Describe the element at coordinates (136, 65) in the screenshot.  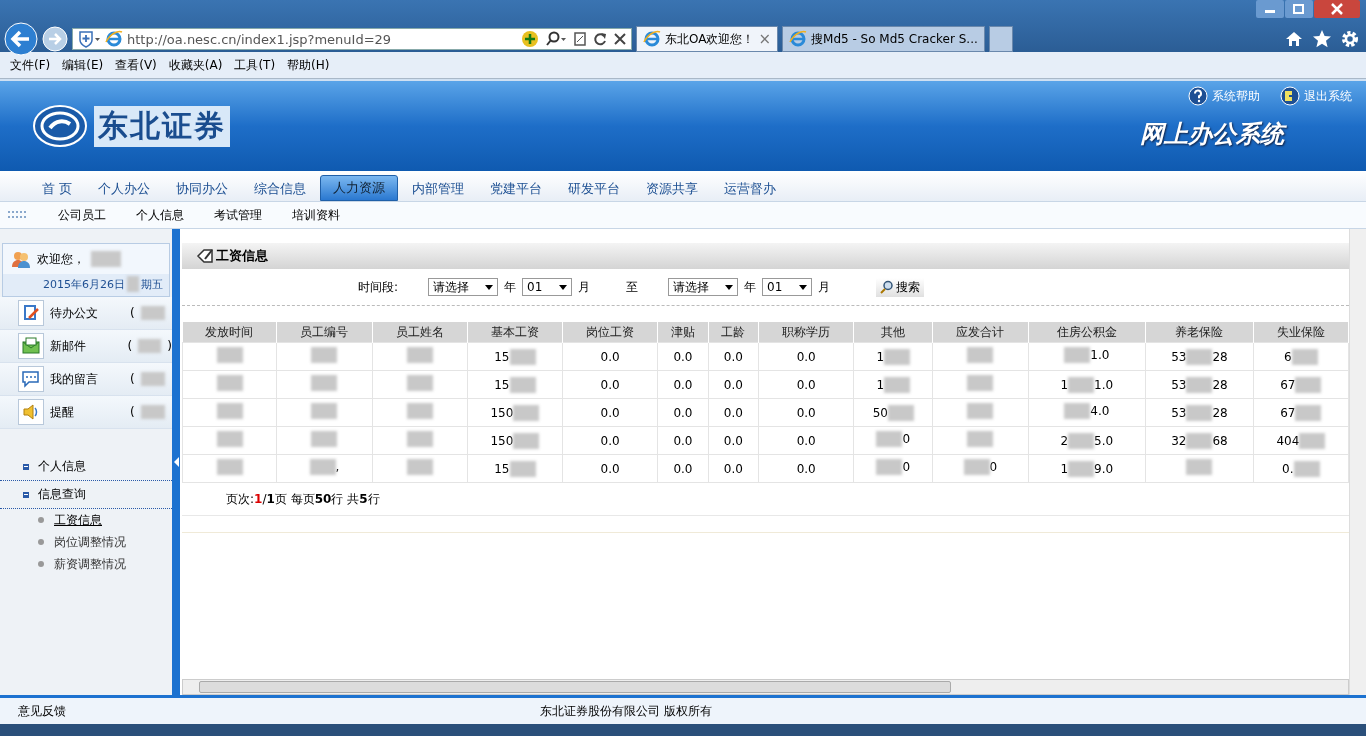
I see `menu-item: 查看(V)` at that location.